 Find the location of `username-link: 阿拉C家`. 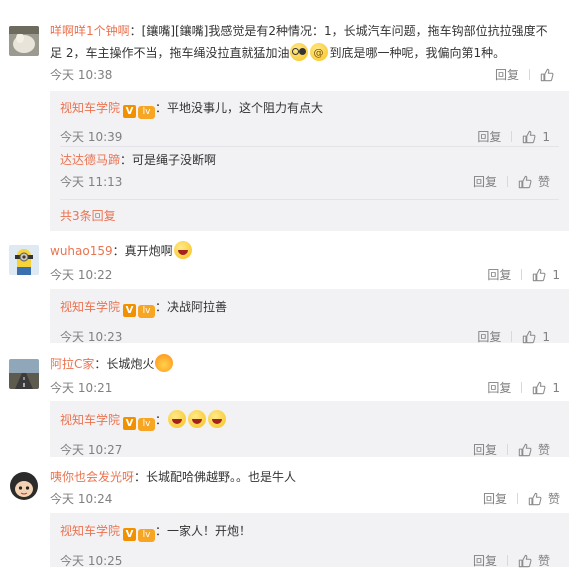

username-link: 阿拉C家 is located at coordinates (72, 364).